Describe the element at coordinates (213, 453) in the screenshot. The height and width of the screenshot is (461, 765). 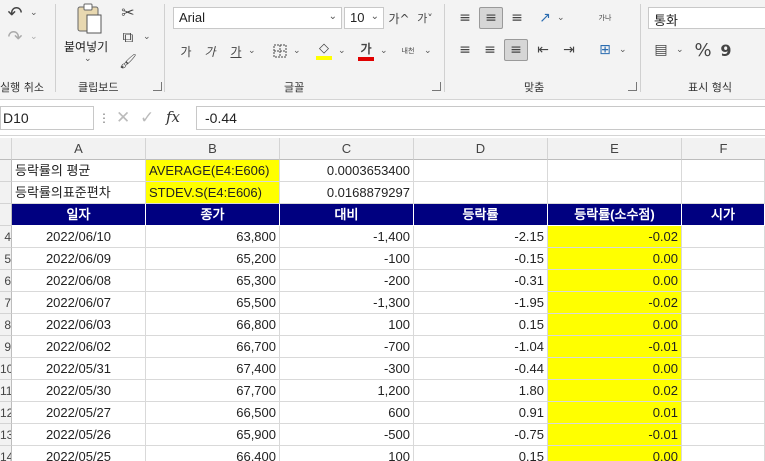
I see `close-cell: 66,400` at that location.